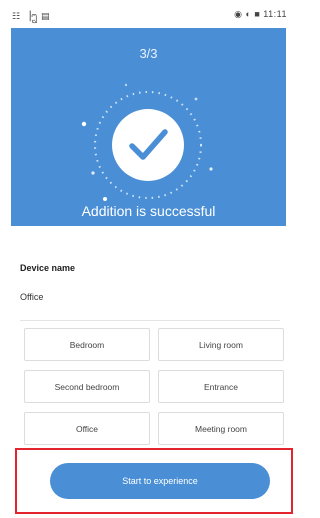 The height and width of the screenshot is (518, 320). Describe the element at coordinates (148, 211) in the screenshot. I see `success-message: Addition is successful` at that location.